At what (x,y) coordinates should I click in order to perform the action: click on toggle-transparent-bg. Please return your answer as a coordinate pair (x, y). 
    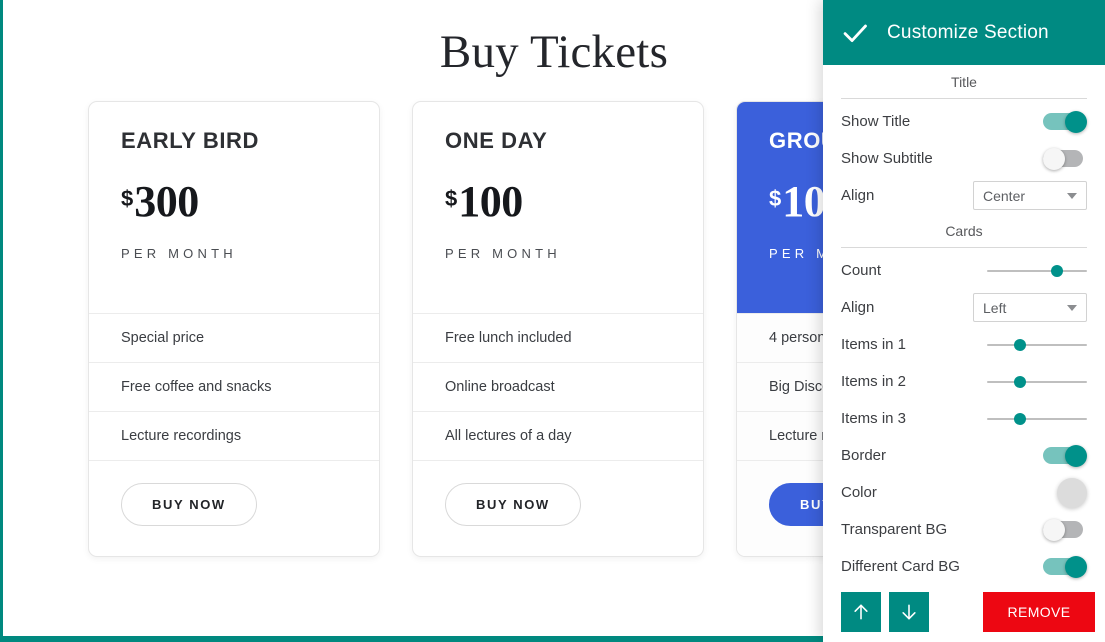
    Looking at the image, I should click on (1065, 529).